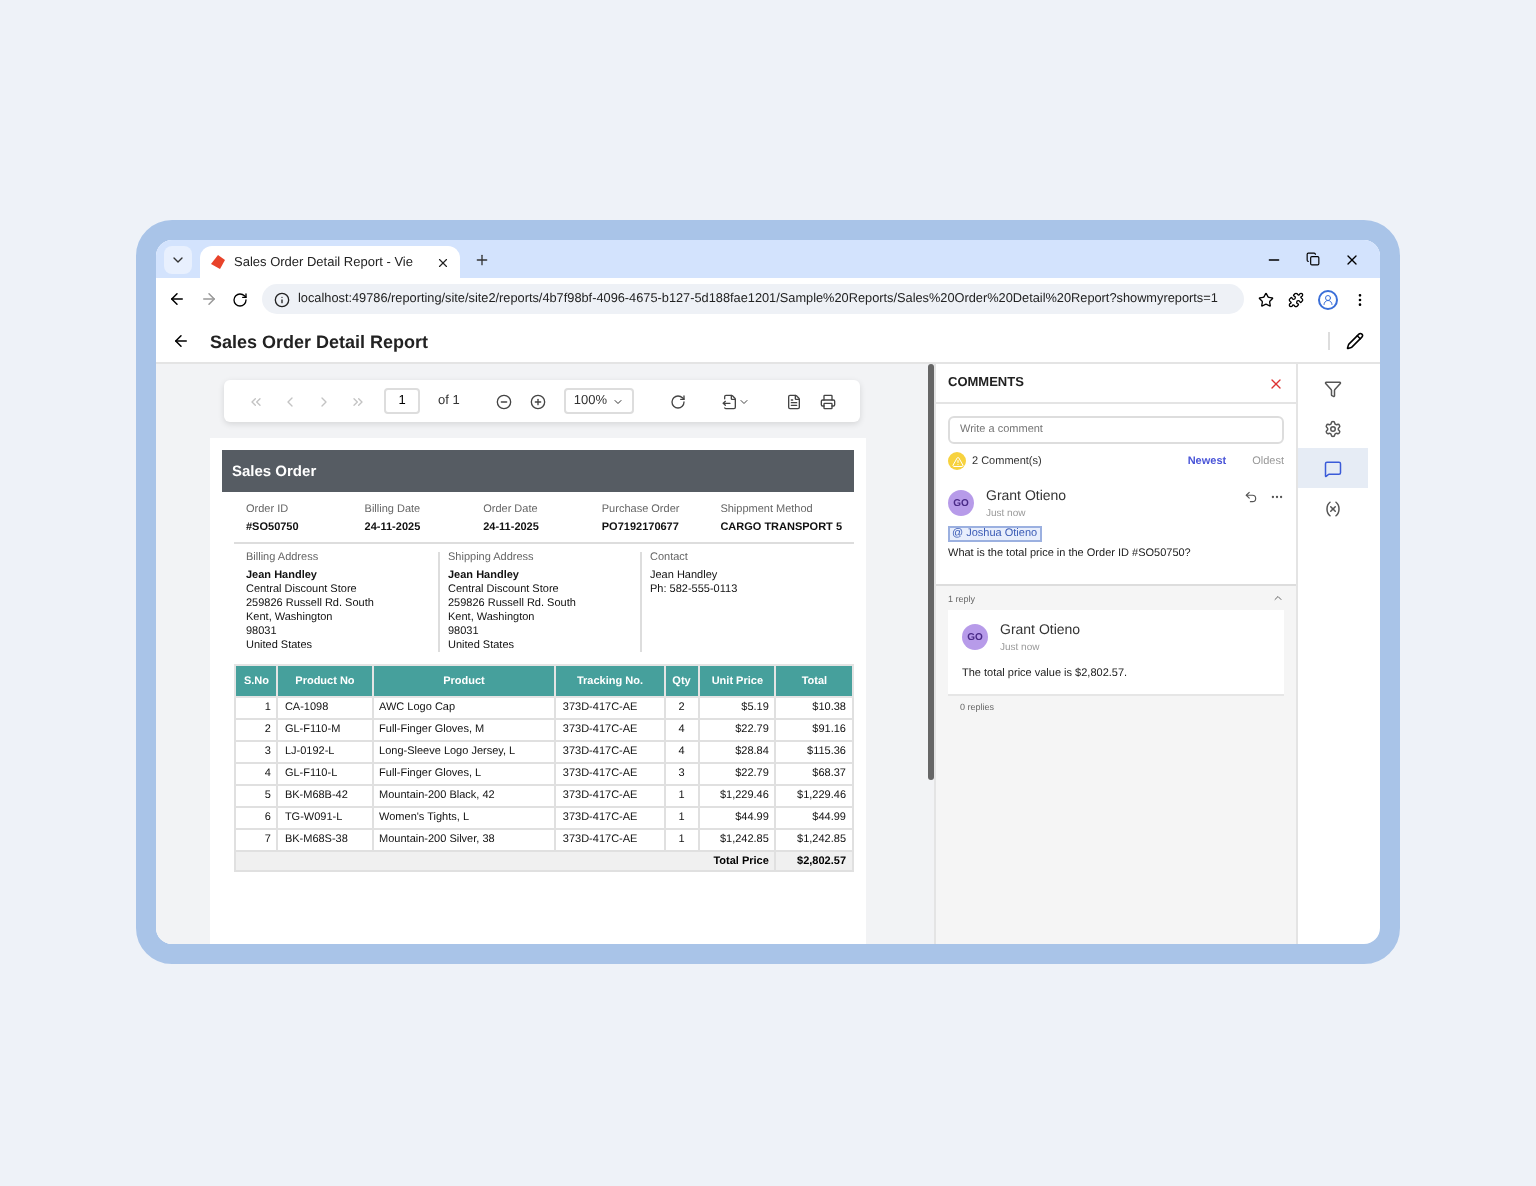 The width and height of the screenshot is (1536, 1186). I want to click on close-button, so click(1275, 383).